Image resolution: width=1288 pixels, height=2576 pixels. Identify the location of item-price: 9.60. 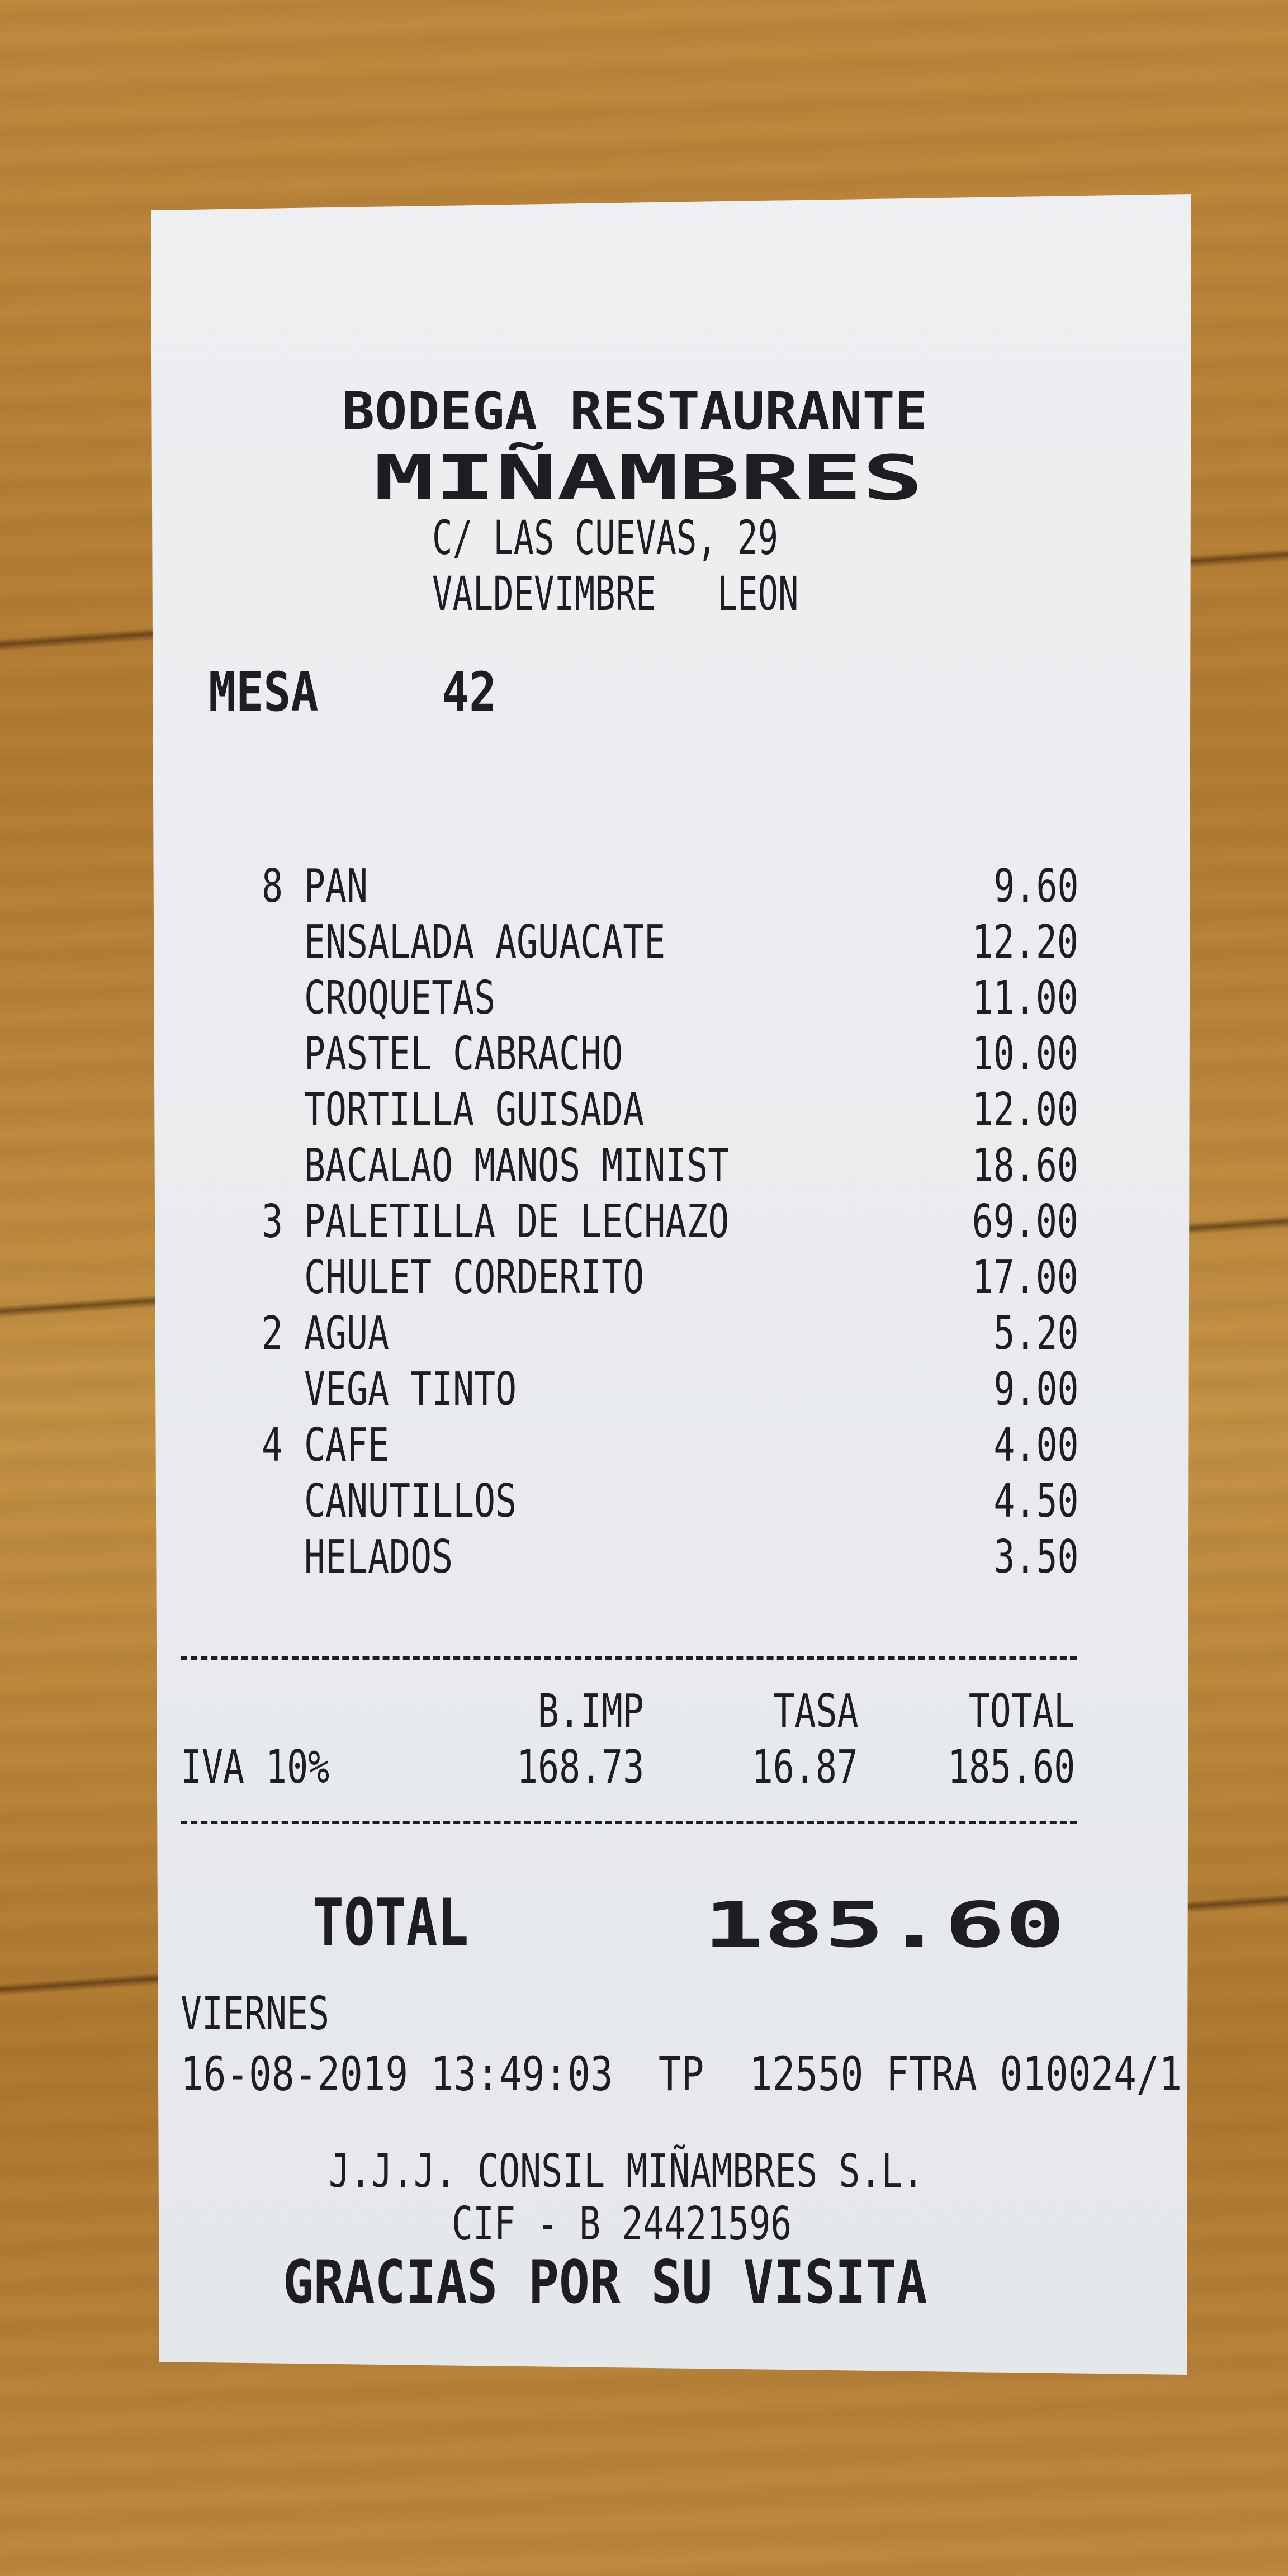
(1035, 886).